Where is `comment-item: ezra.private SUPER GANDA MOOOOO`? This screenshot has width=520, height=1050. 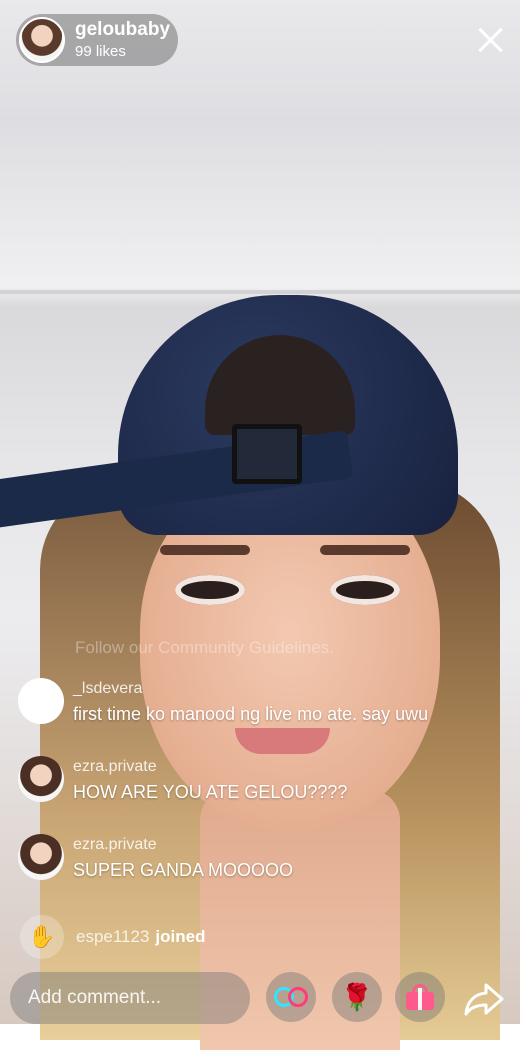
comment-item: ezra.private SUPER GANDA MOOOOO is located at coordinates (155, 857).